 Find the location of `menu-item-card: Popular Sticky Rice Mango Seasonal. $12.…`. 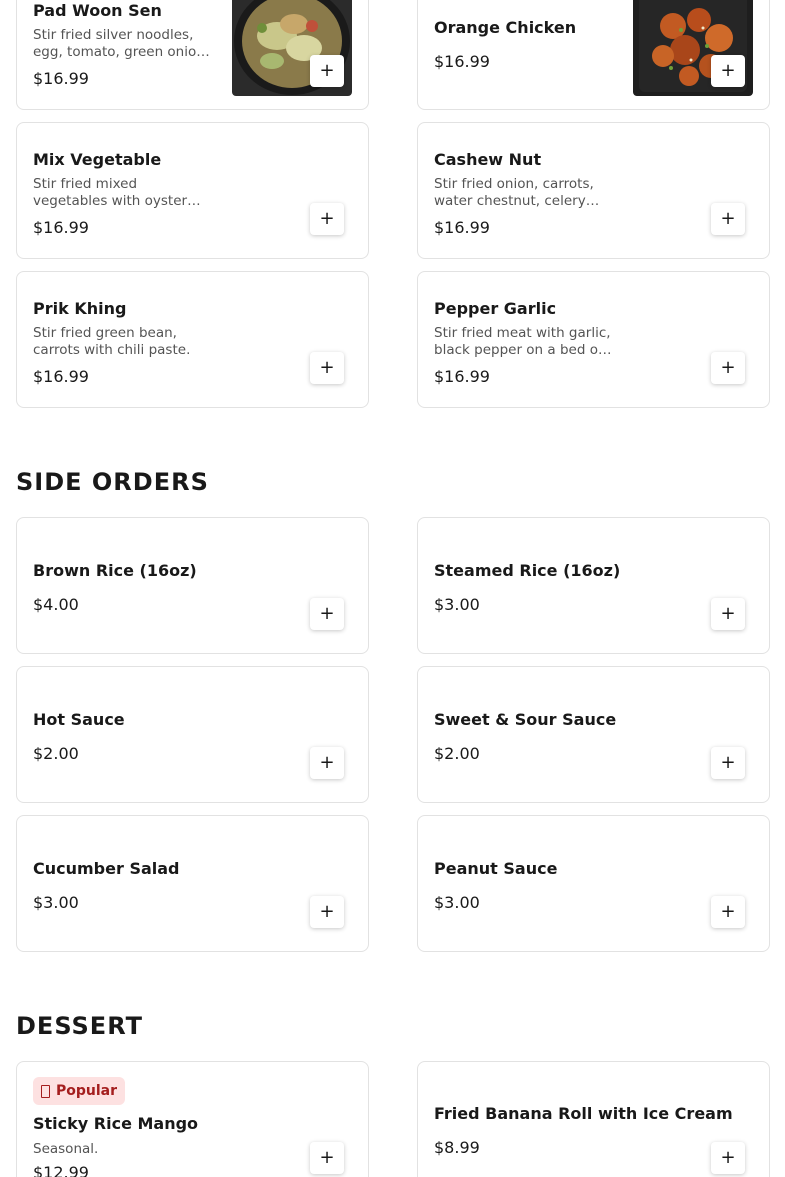

menu-item-card: Popular Sticky Rice Mango Seasonal. $12.… is located at coordinates (192, 1119).